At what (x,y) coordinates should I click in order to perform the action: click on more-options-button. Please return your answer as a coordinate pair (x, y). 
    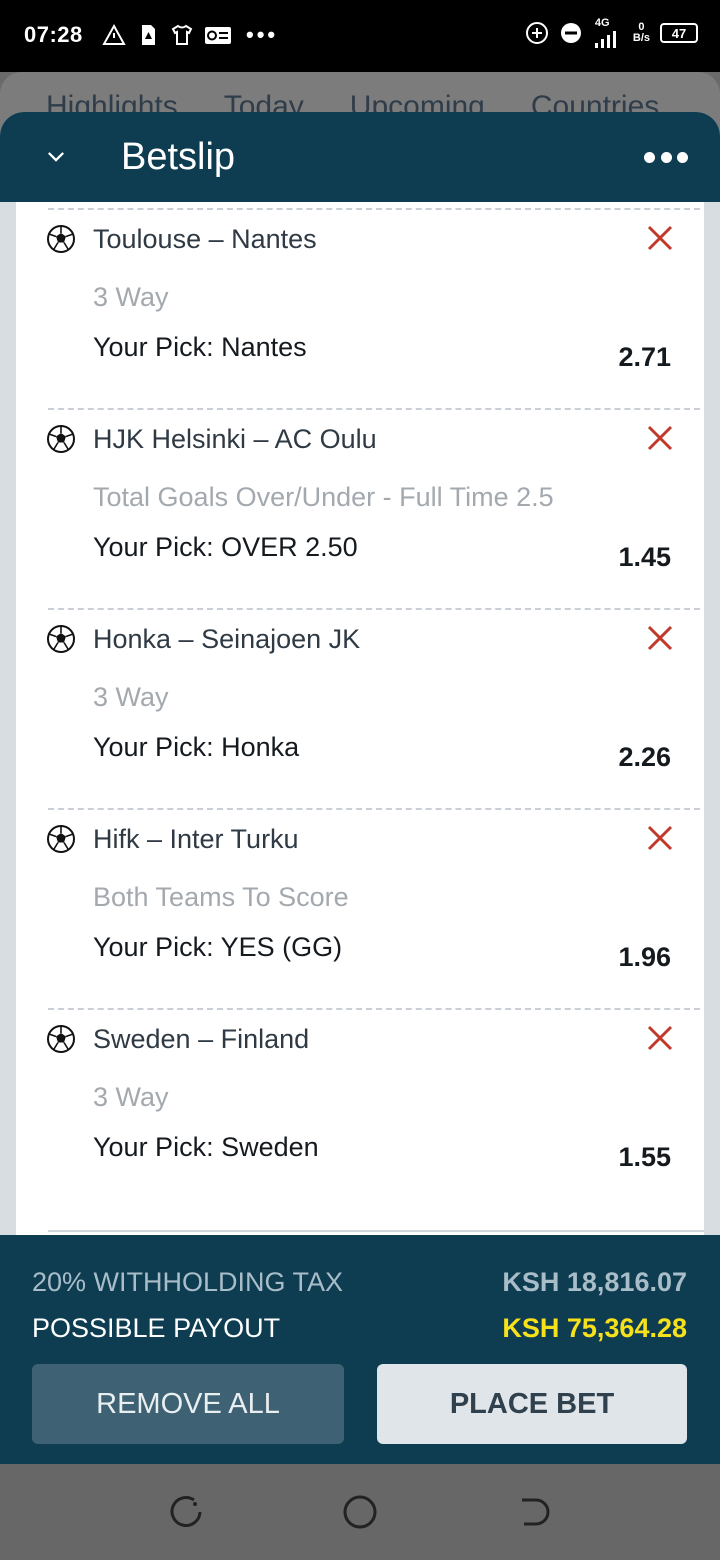
    Looking at the image, I should click on (666, 157).